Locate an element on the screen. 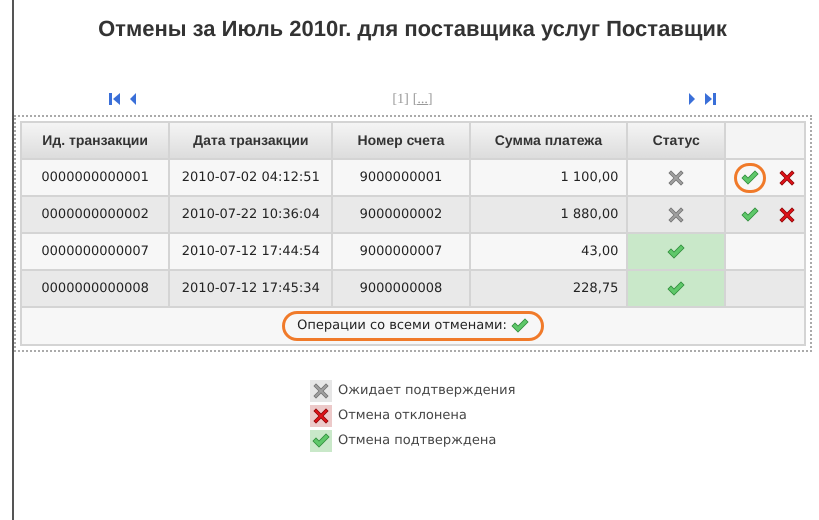 This screenshot has width=819, height=520. all-cancellations-label: Операции со всеми отменами: is located at coordinates (402, 326).